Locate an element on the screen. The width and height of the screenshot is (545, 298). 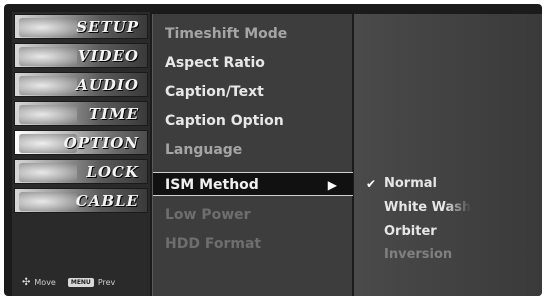
menu-key-icon: MENU is located at coordinates (80, 282).